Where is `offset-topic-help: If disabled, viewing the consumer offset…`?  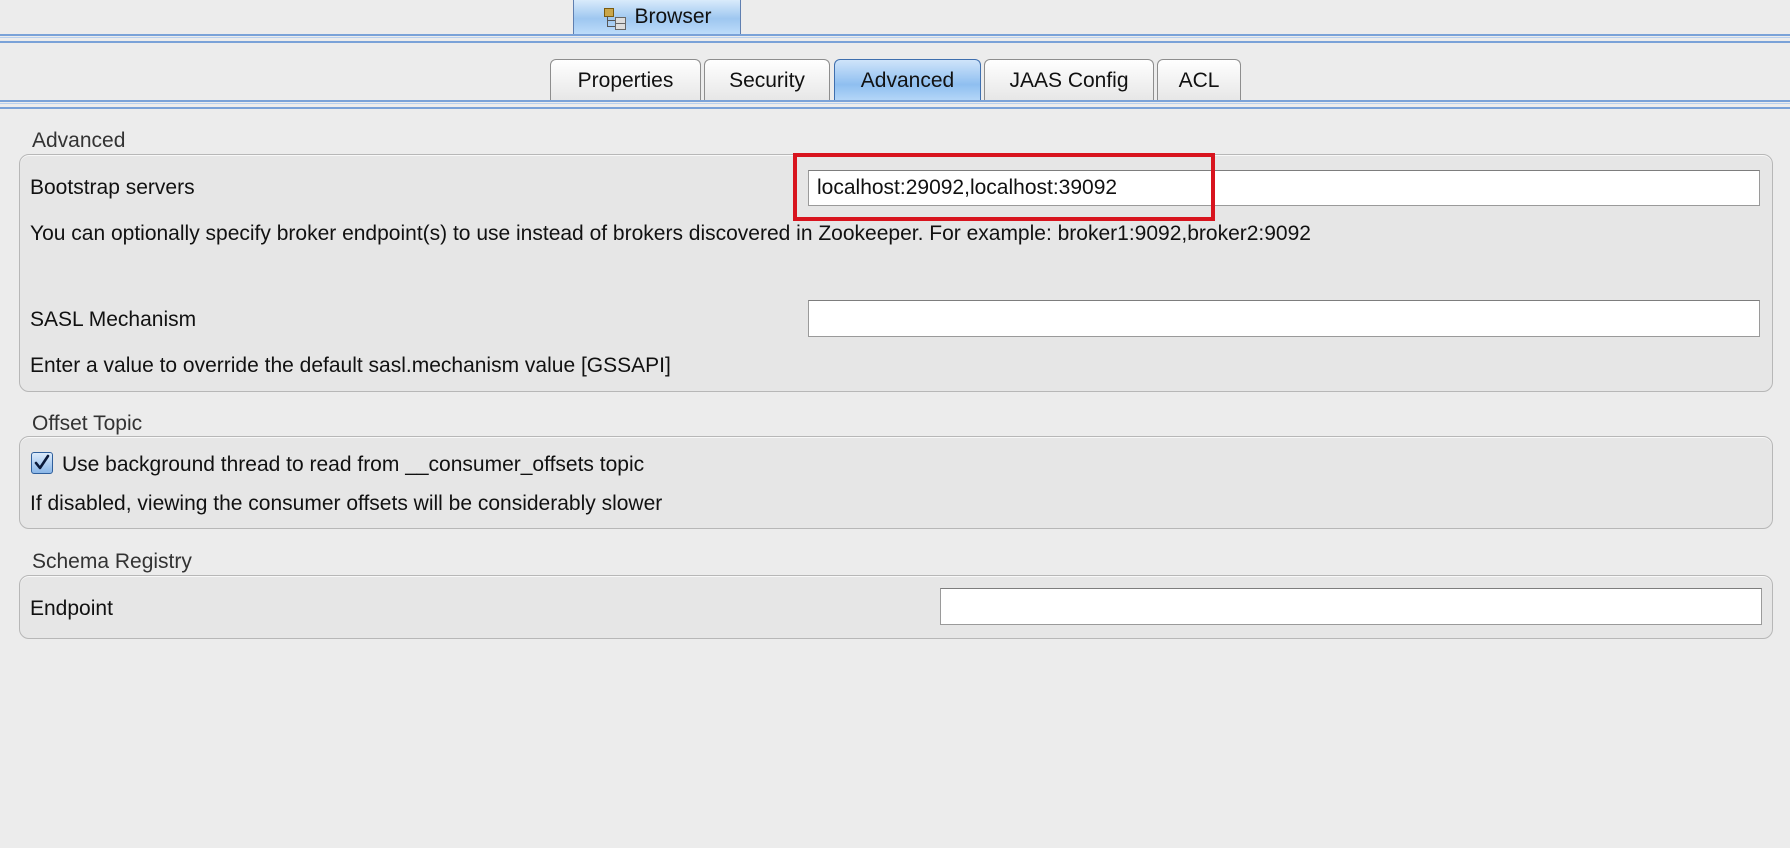
offset-topic-help: If disabled, viewing the consumer offset… is located at coordinates (346, 503).